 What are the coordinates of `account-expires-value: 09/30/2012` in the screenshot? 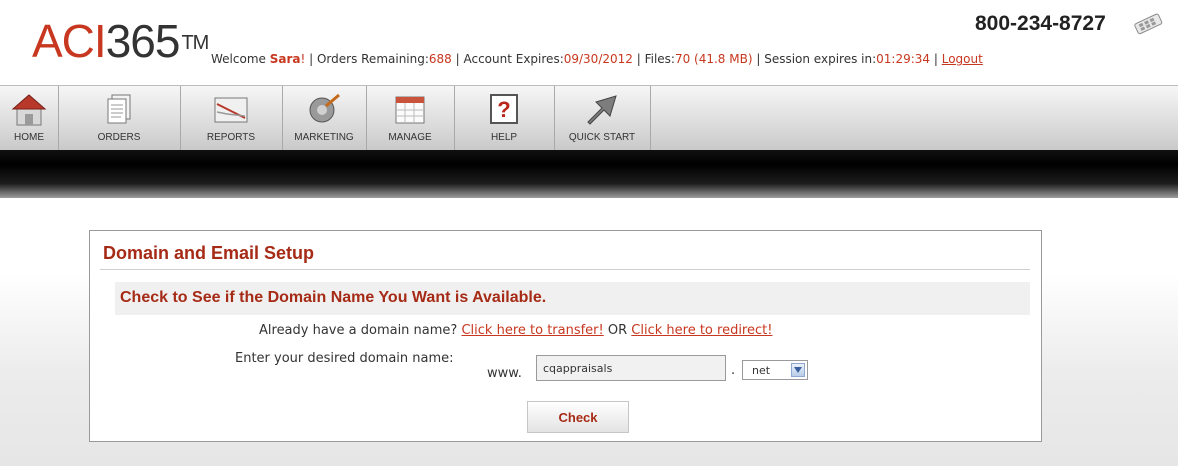 It's located at (598, 59).